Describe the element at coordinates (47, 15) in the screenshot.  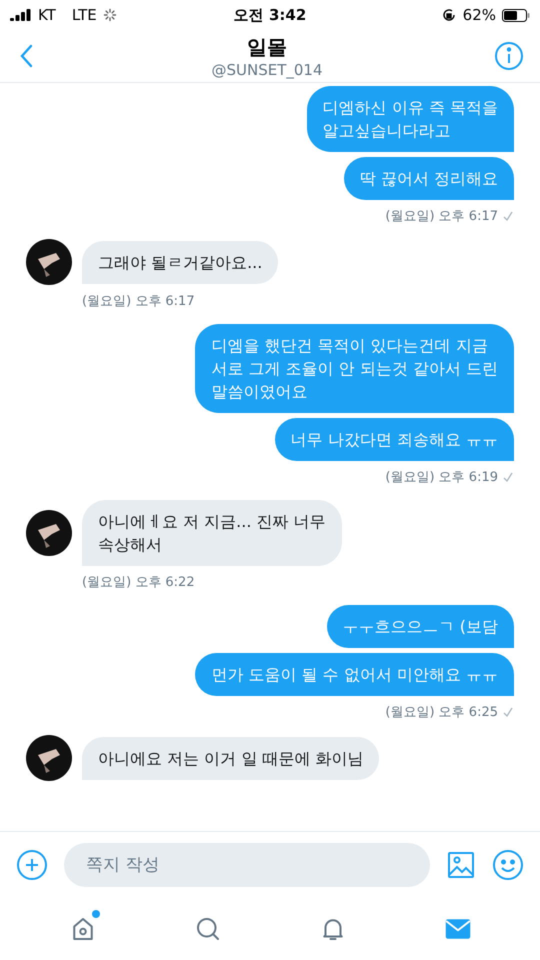
I see `carrier-label: KT` at that location.